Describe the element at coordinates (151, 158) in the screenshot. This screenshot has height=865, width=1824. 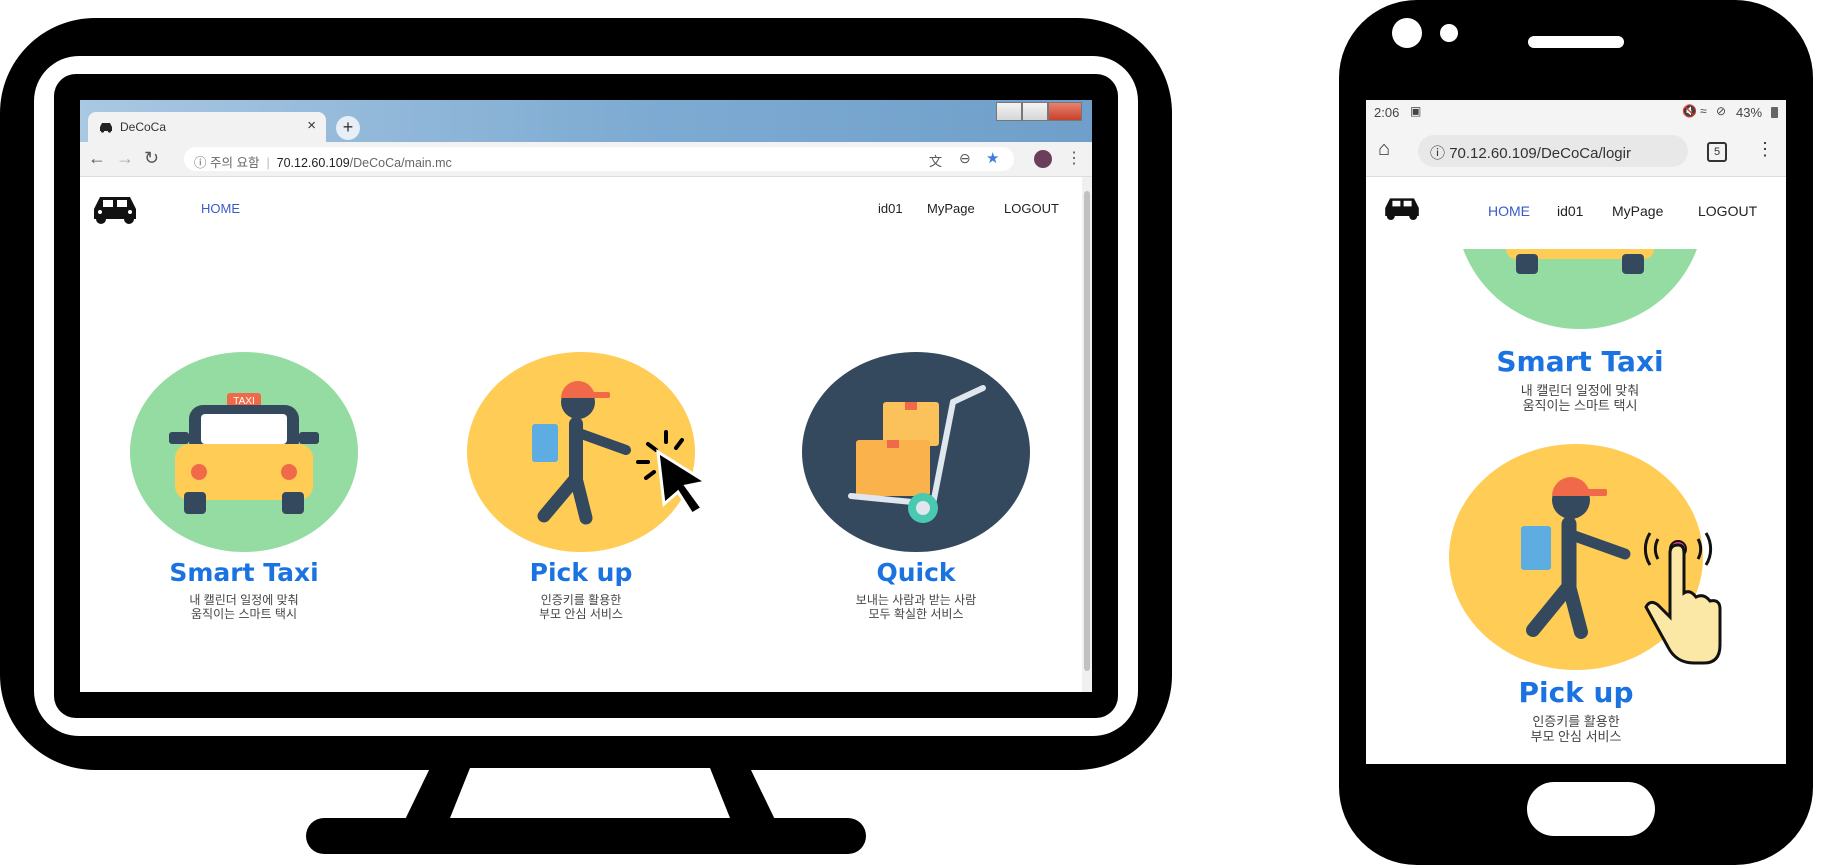
I see `reload-icon: ↻` at that location.